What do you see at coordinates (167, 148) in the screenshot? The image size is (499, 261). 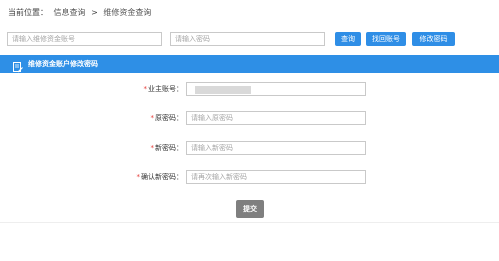 I see `new-password-label: *新密码：` at bounding box center [167, 148].